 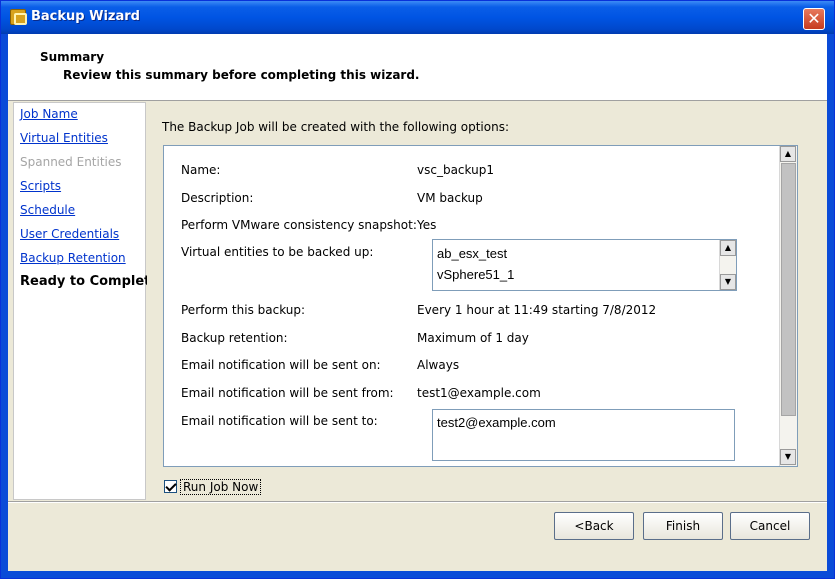 I want to click on snapshot-value: Yes, so click(x=427, y=225).